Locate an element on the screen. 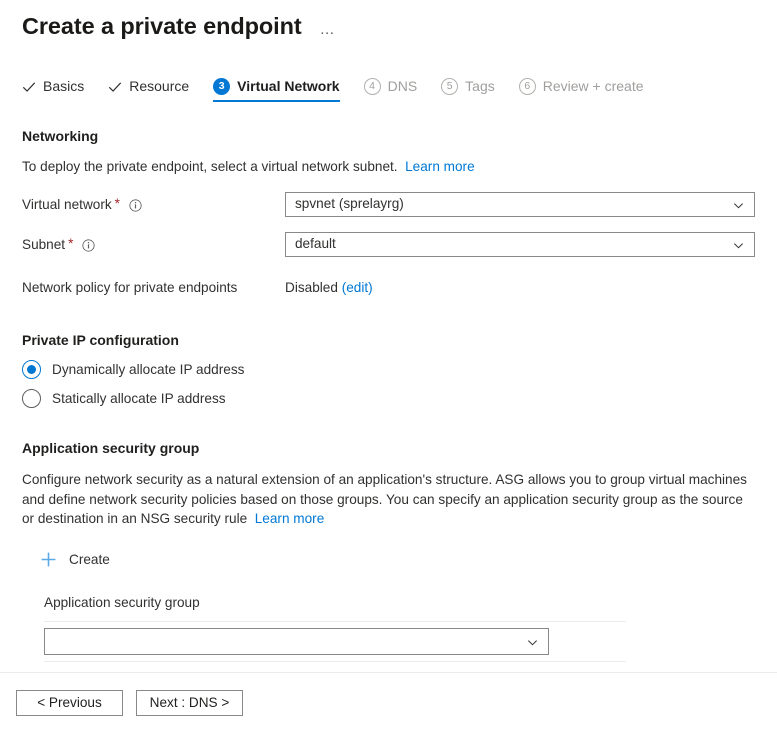 The height and width of the screenshot is (732, 777). tab-dns: 4 DNS is located at coordinates (390, 90).